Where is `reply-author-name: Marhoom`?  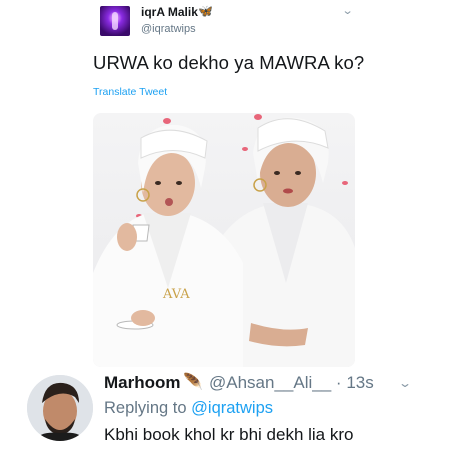
reply-author-name: Marhoom is located at coordinates (142, 383).